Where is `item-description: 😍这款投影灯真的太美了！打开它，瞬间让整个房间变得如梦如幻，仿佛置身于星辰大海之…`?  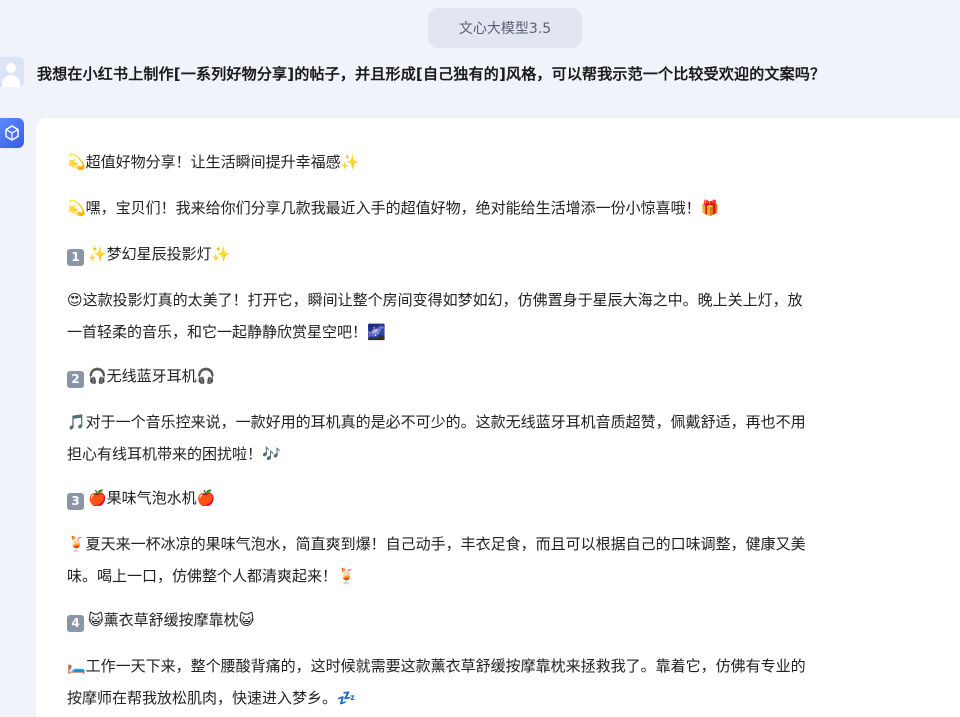 item-description: 😍这款投影灯真的太美了！打开它，瞬间让整个房间变得如梦如幻，仿佛置身于星辰大海之… is located at coordinates (435, 300).